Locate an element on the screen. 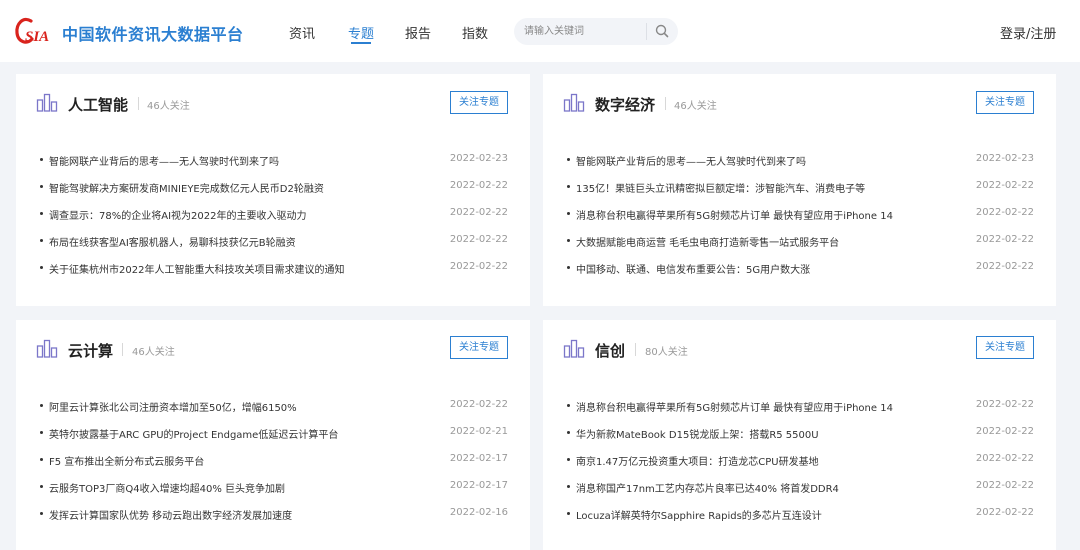  topic-title: 云计算 is located at coordinates (90, 350).